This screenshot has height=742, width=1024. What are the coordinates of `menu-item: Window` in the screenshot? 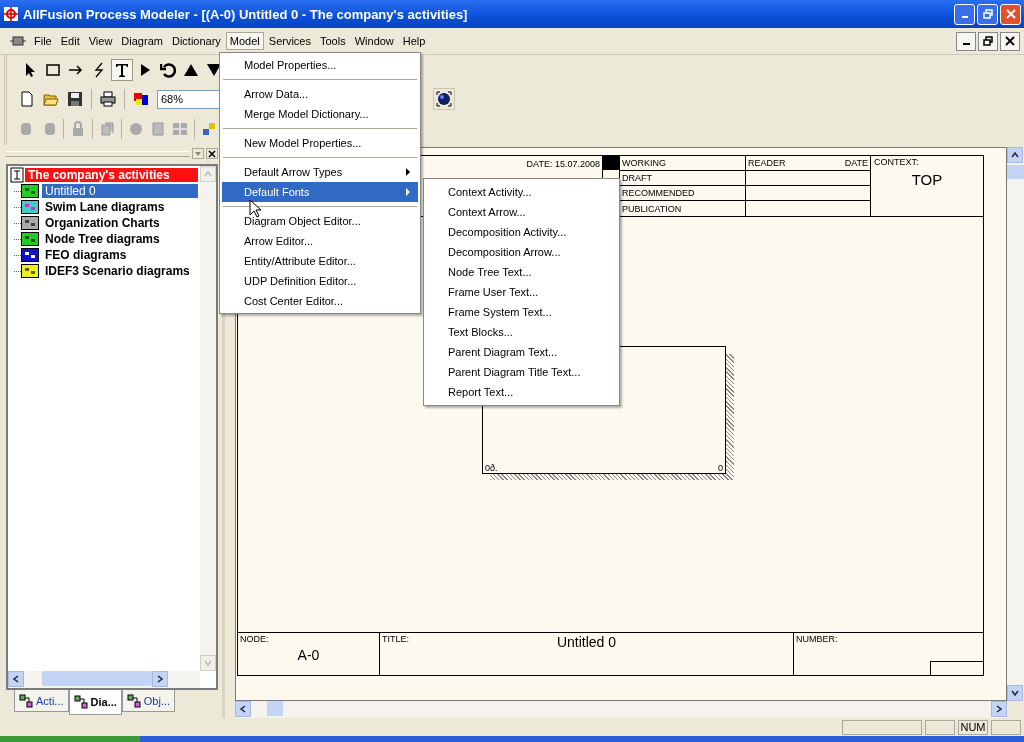 It's located at (374, 41).